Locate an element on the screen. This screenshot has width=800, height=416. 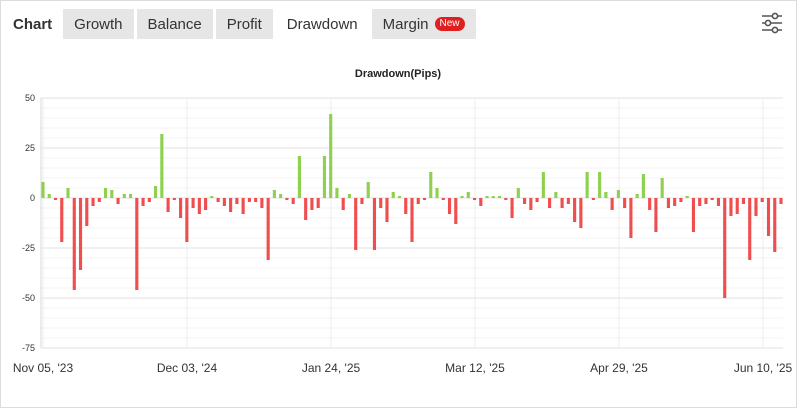
tab-balance: Balance is located at coordinates (174, 24).